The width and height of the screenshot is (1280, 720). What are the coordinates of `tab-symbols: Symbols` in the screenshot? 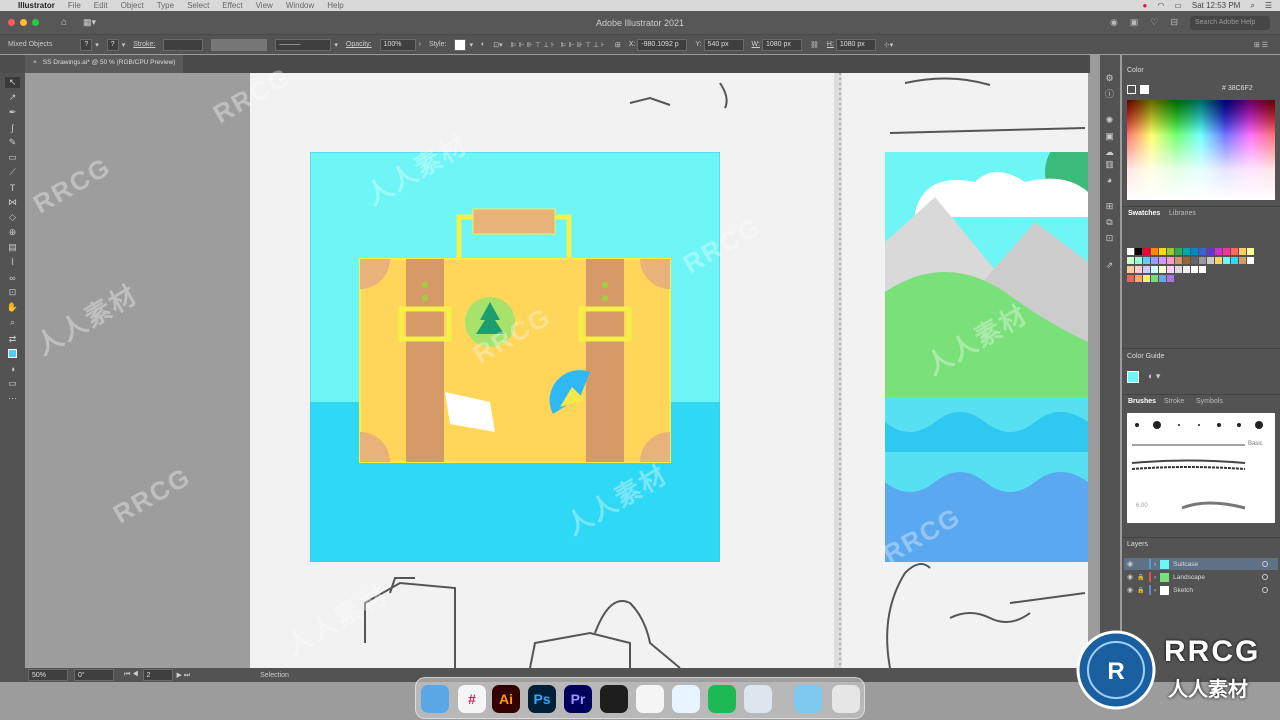 It's located at (1209, 401).